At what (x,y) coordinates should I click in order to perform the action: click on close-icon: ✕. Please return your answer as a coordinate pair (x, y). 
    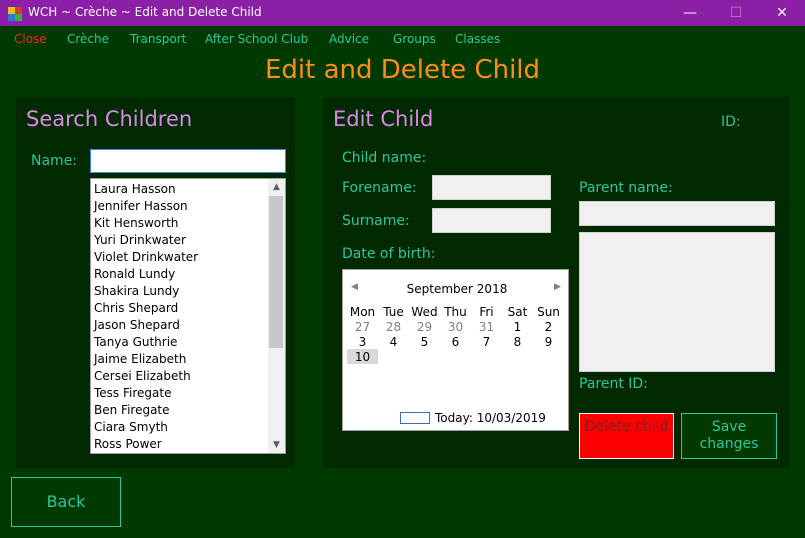
    Looking at the image, I should click on (782, 13).